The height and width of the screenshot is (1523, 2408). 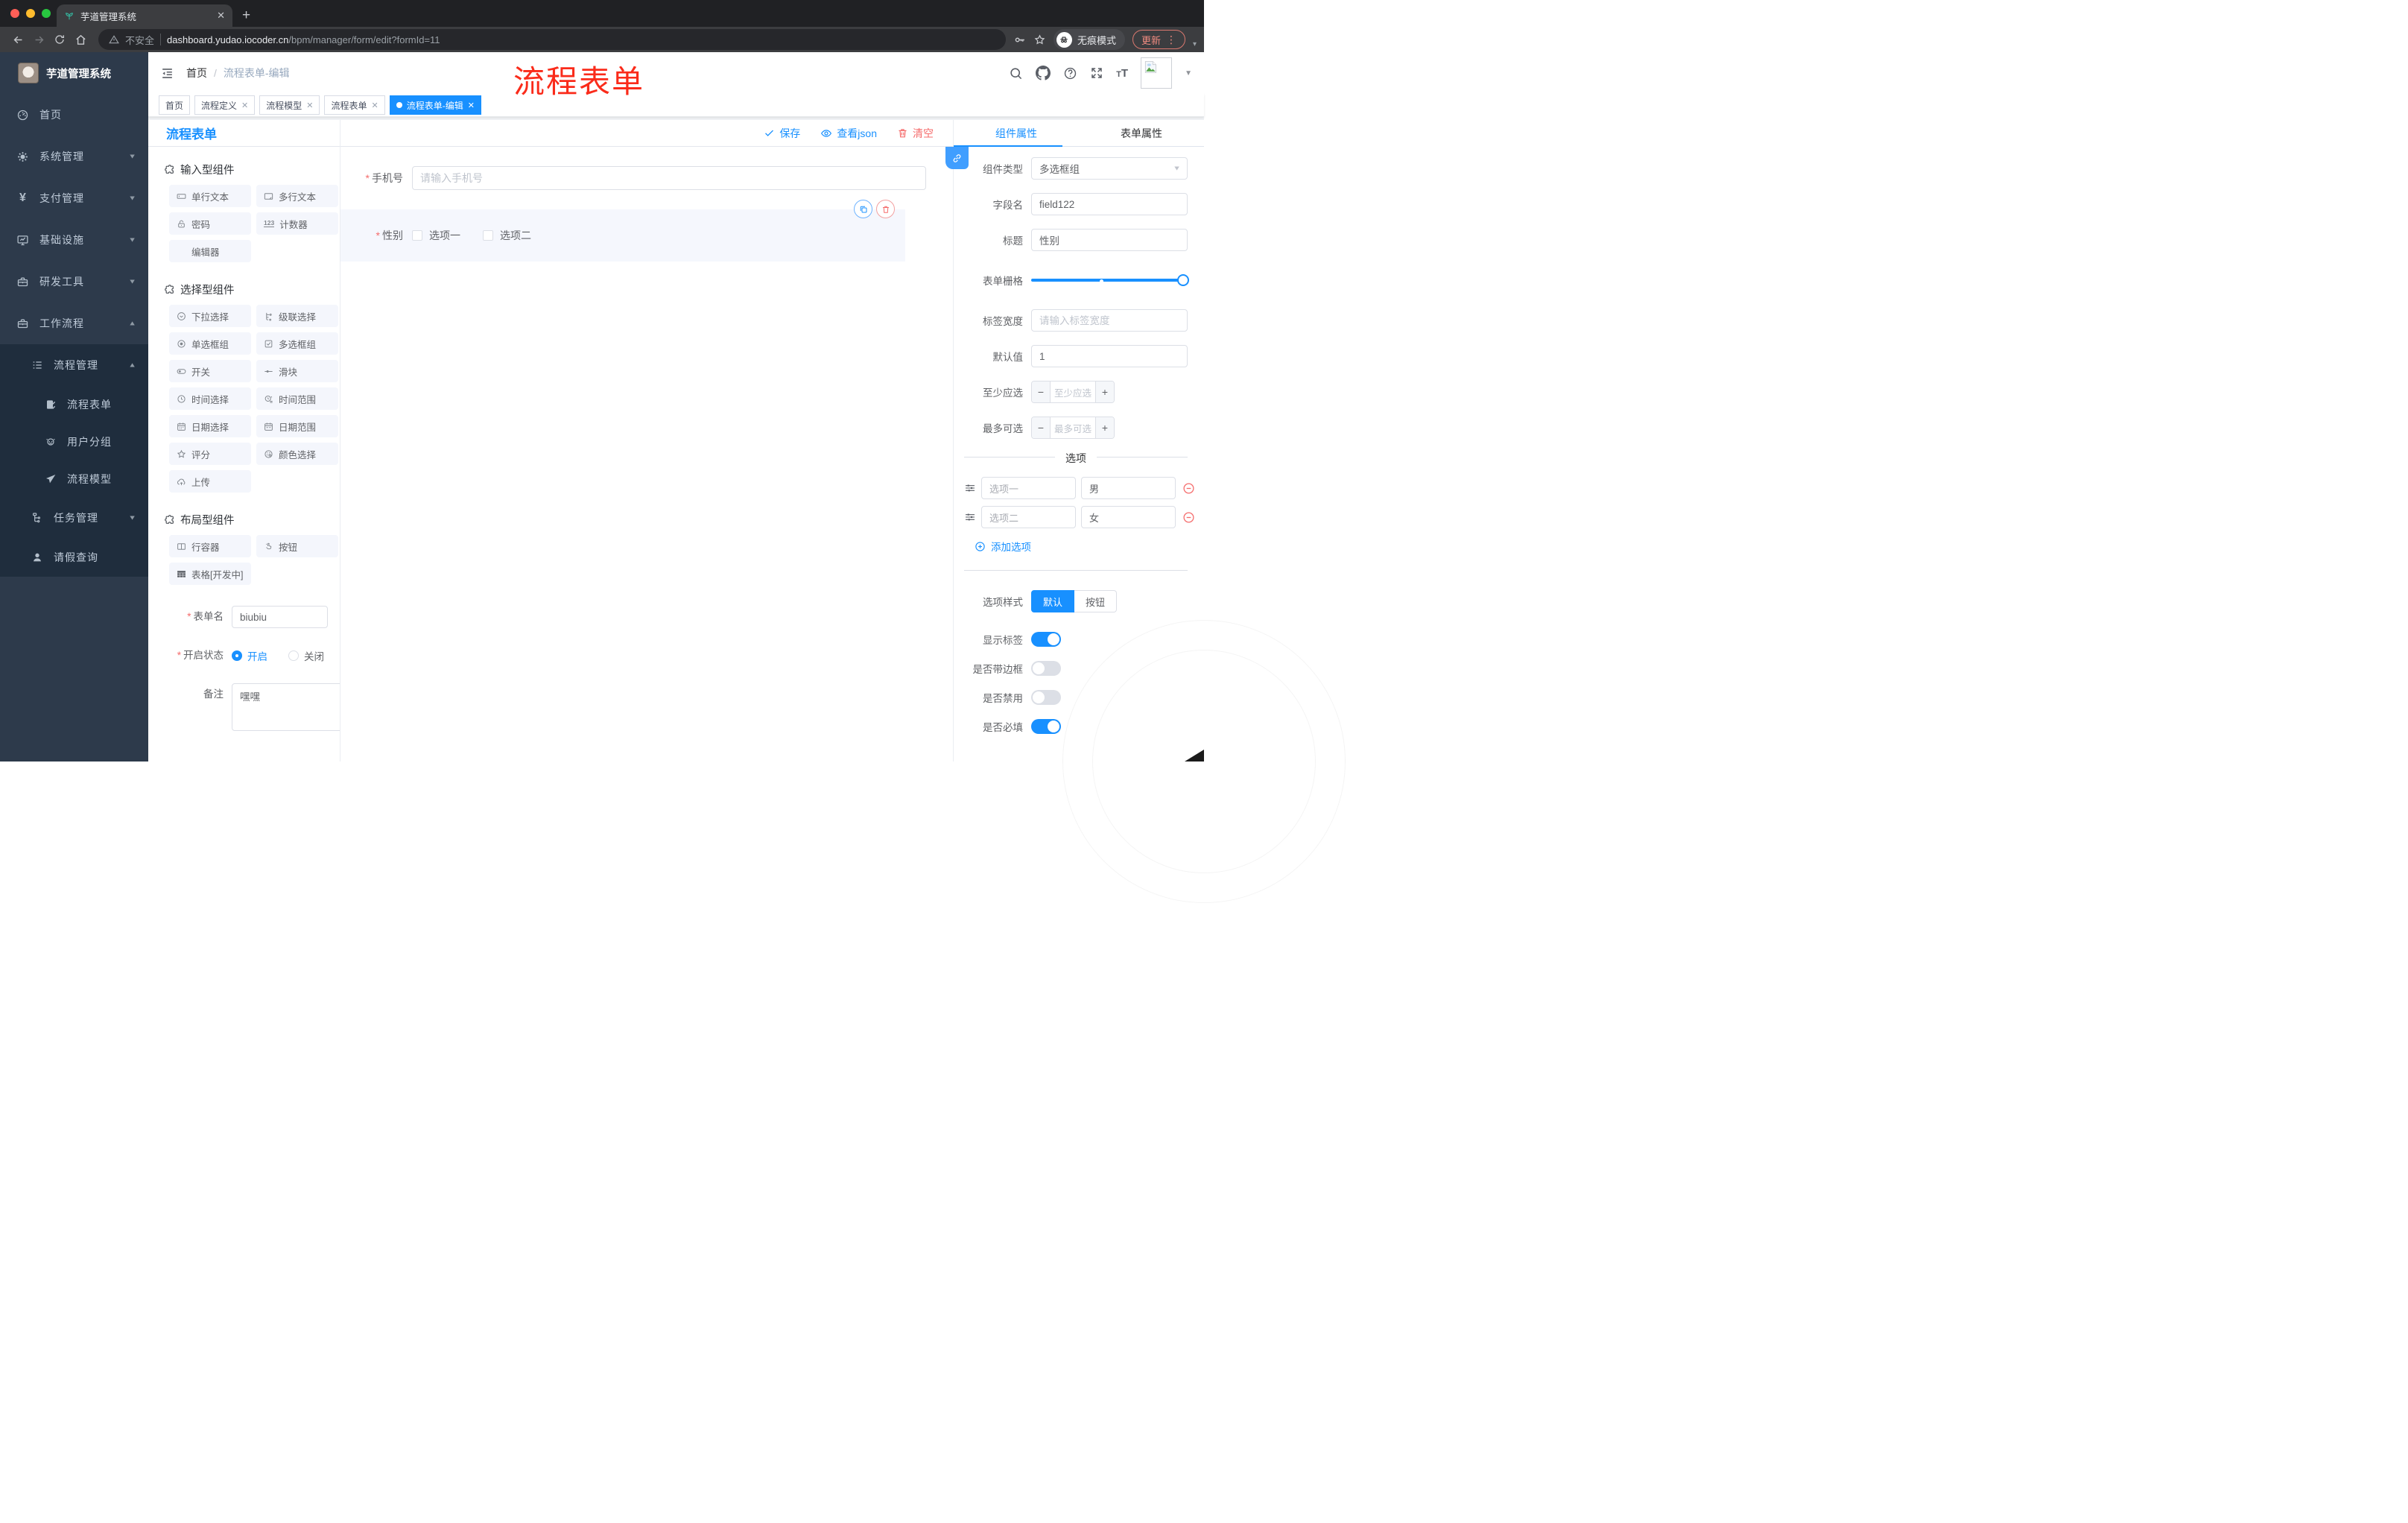 What do you see at coordinates (249, 656) in the screenshot?
I see `status-radio-on: 开启` at bounding box center [249, 656].